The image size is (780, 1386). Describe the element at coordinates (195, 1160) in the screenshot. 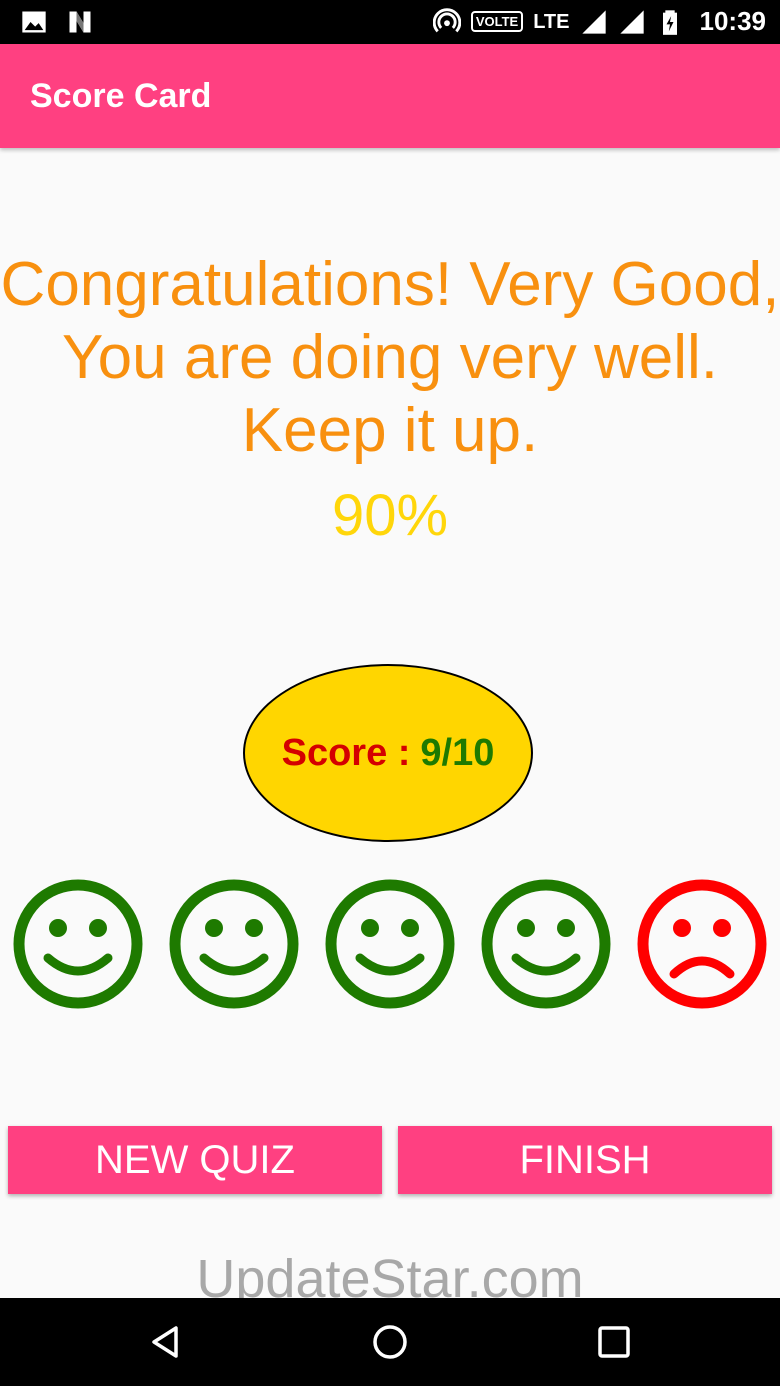

I see `new-quiz-button: NEW QUIZ` at that location.